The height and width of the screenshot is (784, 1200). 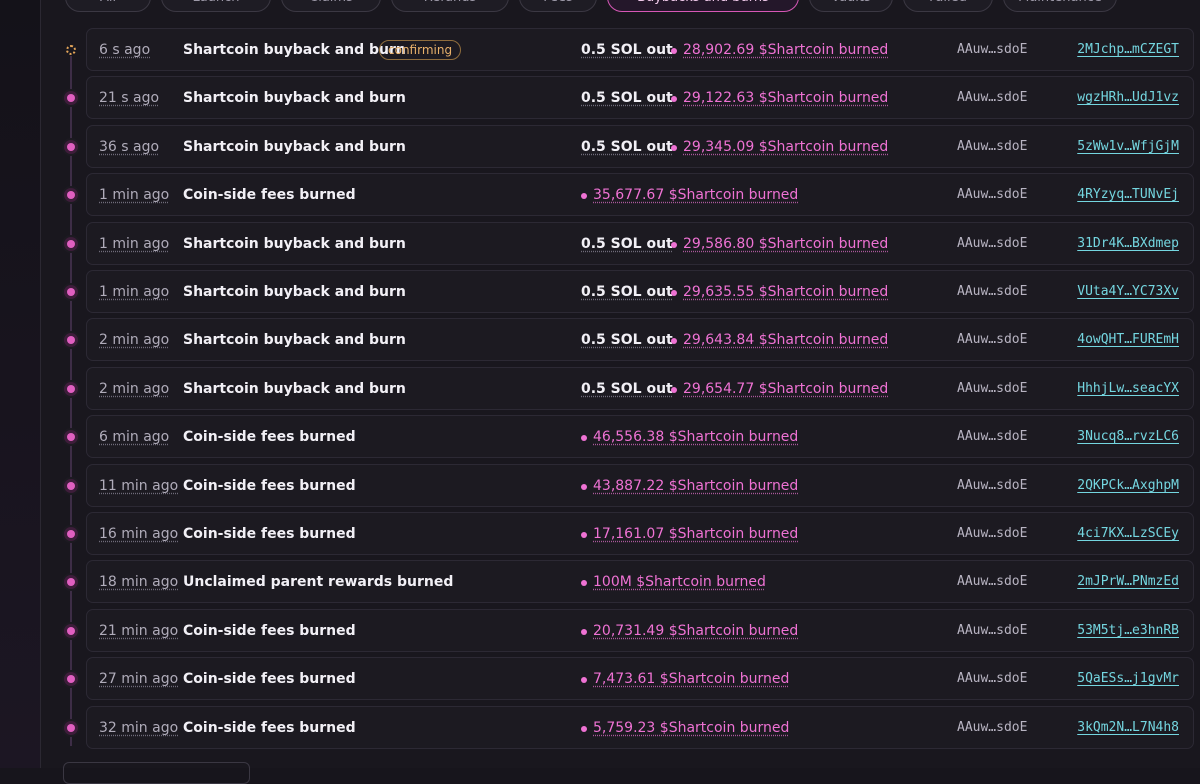 What do you see at coordinates (695, 195) in the screenshot?
I see `burn-amount: 35,677.67 $Shartcoin burned` at bounding box center [695, 195].